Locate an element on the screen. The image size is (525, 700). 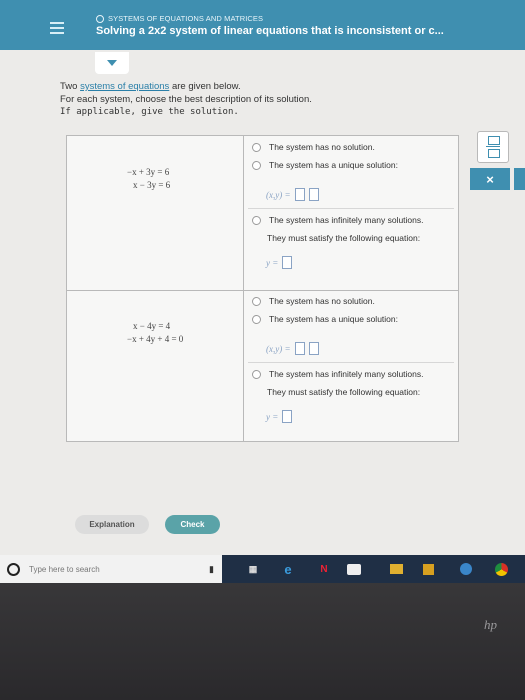
netflix-icon: N is located at coordinates (324, 569).